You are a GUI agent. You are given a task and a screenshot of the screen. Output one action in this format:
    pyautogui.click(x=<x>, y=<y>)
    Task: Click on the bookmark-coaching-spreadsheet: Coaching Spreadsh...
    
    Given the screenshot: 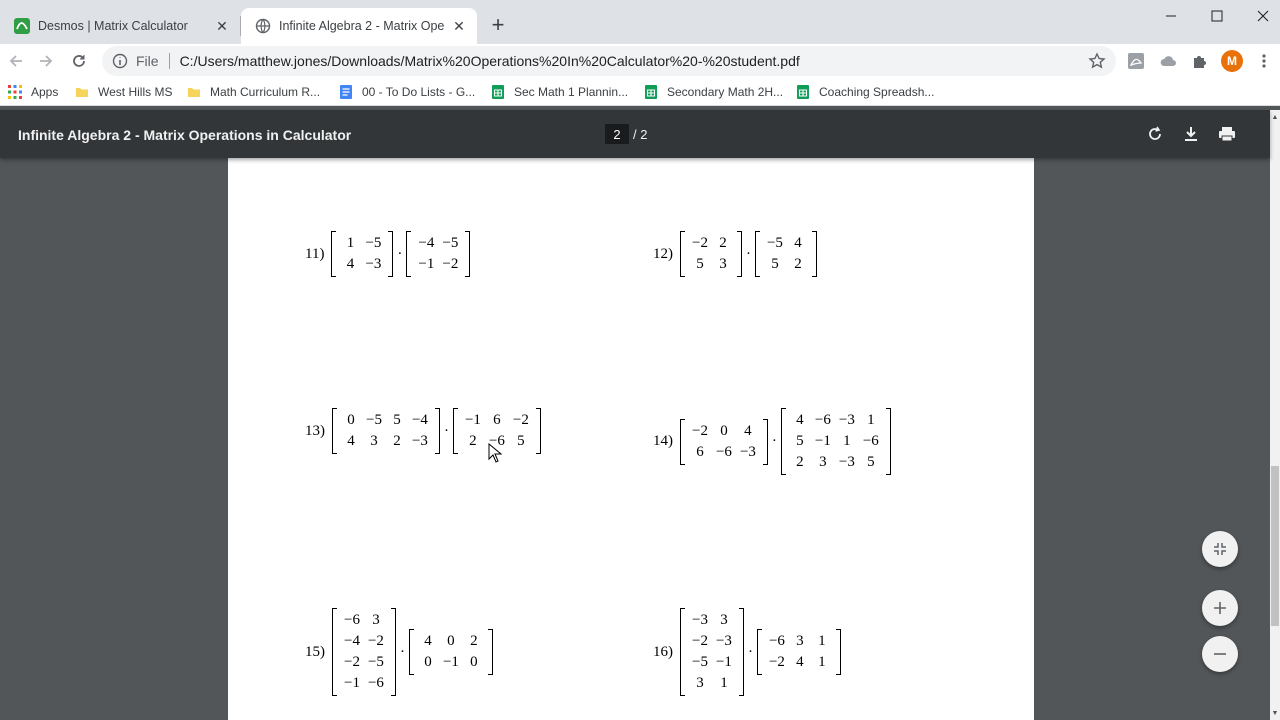 What is the action you would take?
    pyautogui.click(x=865, y=92)
    